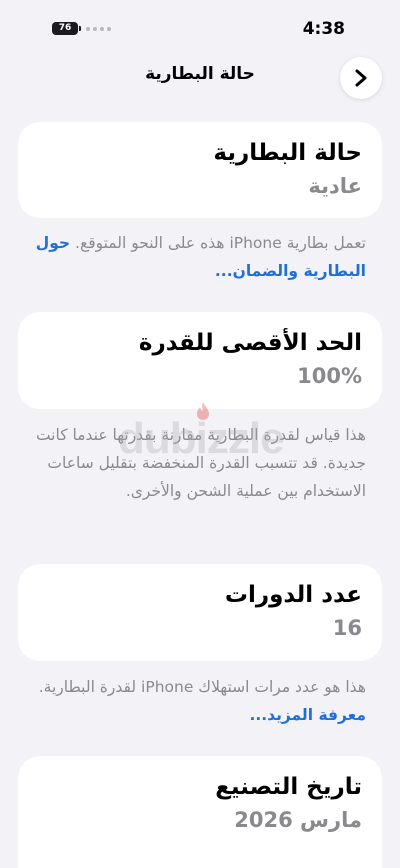 The height and width of the screenshot is (868, 400). I want to click on manufacture-date-value: مارس 2026, so click(298, 820).